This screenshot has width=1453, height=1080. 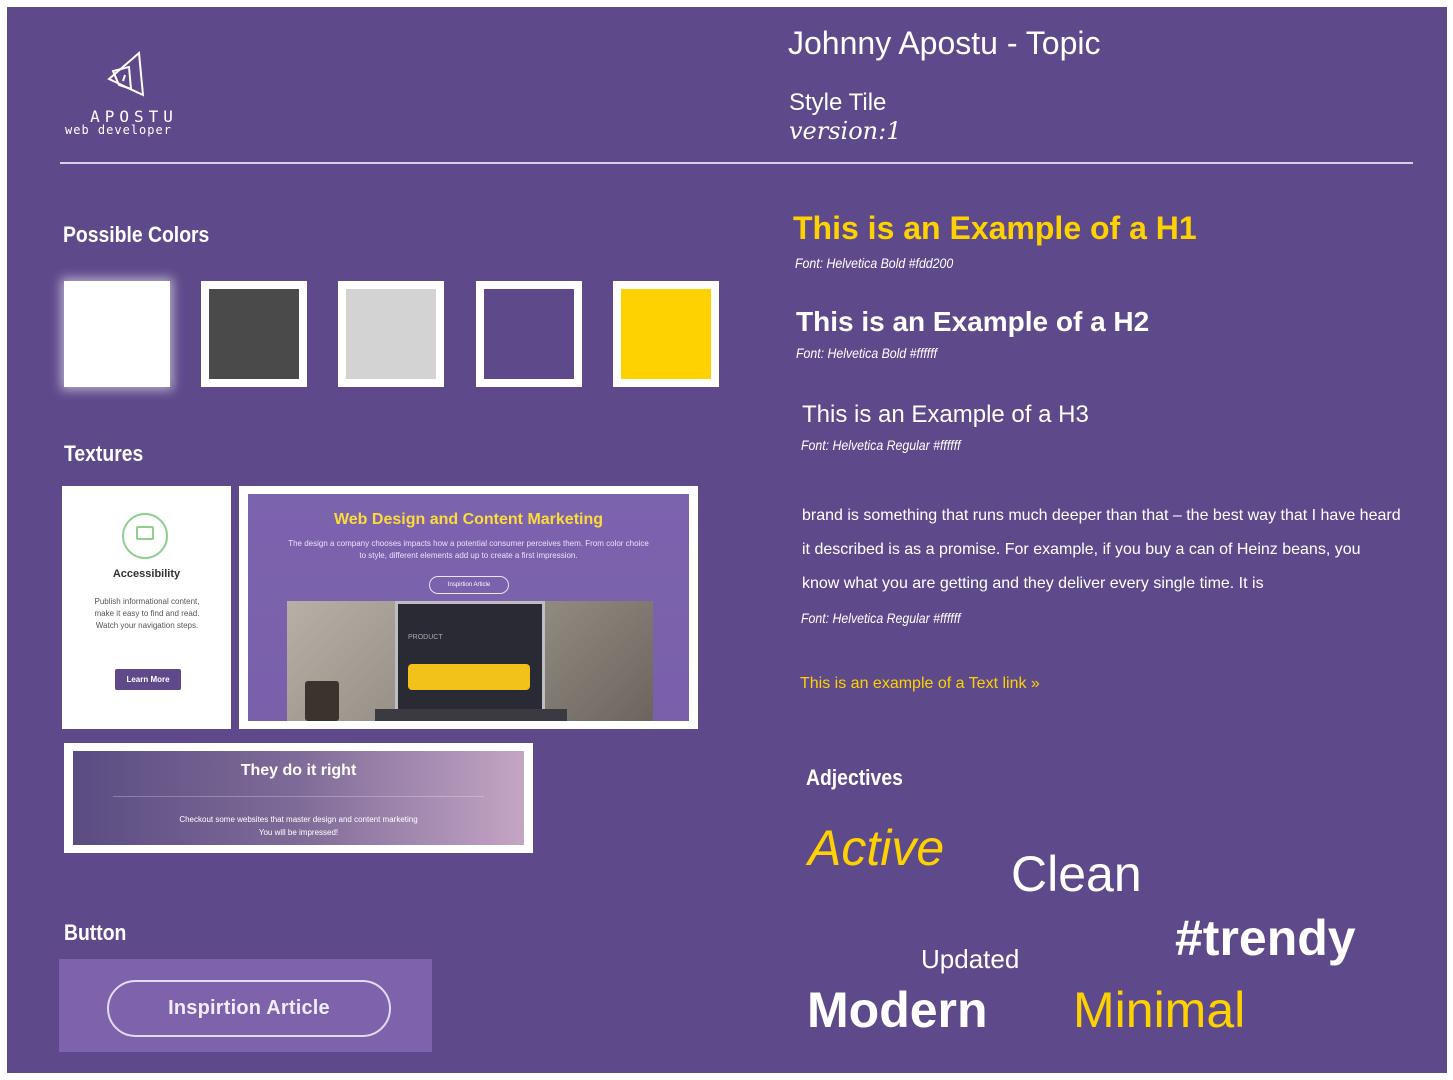 I want to click on learn-more-button: Learn More, so click(x=148, y=679).